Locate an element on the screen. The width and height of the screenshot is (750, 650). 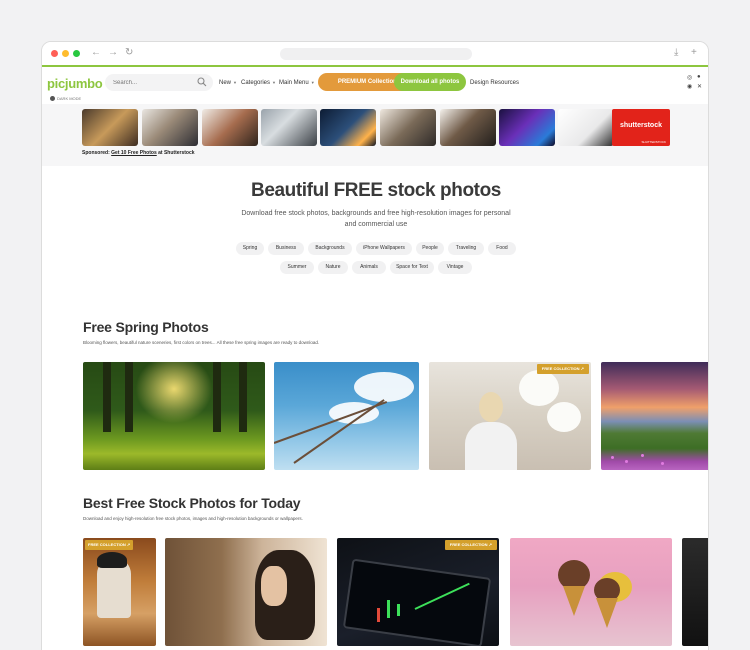
tag-nature: Nature is located at coordinates (333, 267).